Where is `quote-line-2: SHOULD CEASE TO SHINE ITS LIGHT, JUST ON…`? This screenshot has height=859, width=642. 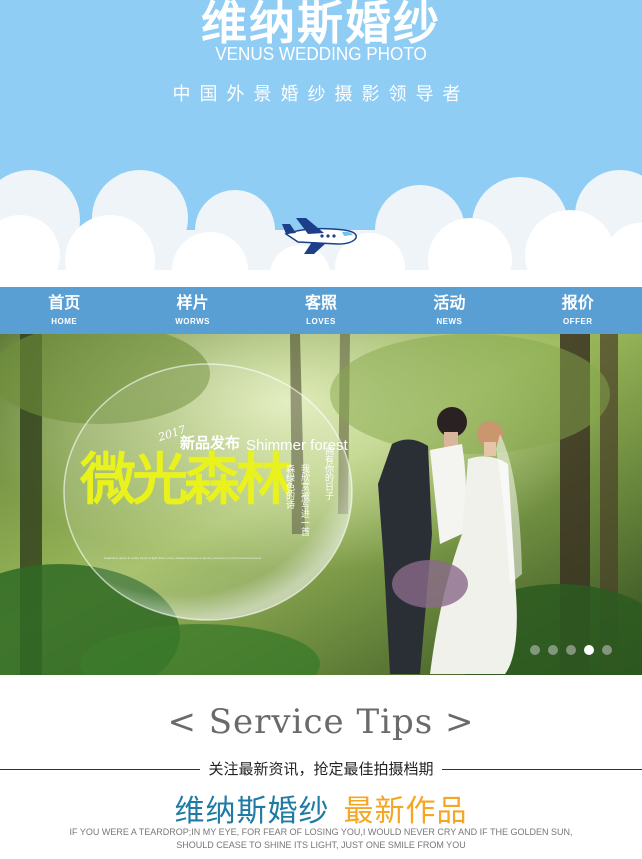
quote-line-2: SHOULD CEASE TO SHINE ITS LIGHT, JUST ON… is located at coordinates (321, 845).